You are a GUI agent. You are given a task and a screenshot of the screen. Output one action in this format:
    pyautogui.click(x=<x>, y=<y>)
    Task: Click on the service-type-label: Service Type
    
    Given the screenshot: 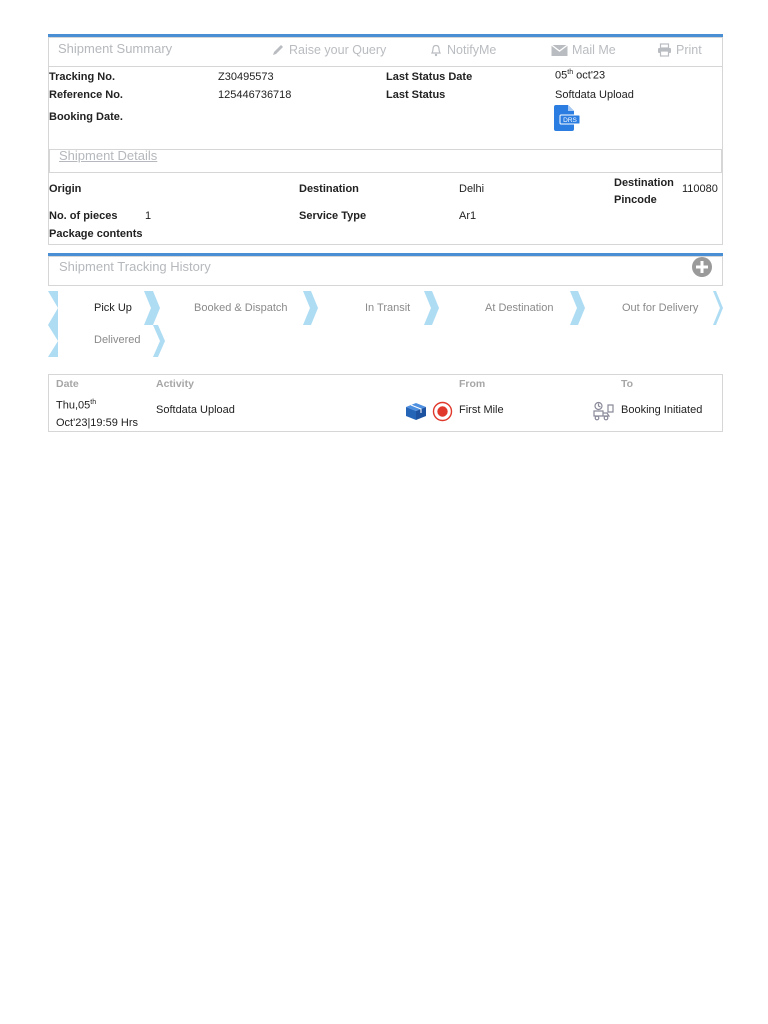 What is the action you would take?
    pyautogui.click(x=333, y=216)
    